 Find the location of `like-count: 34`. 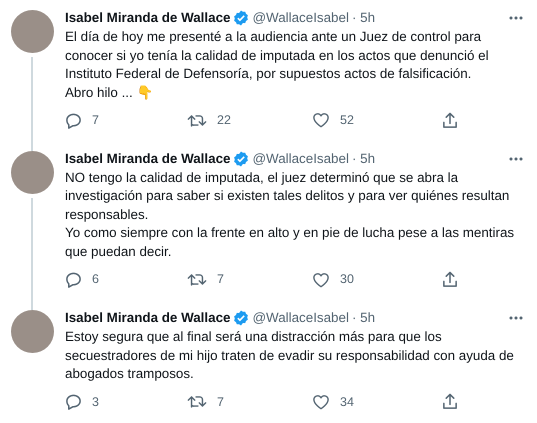

like-count: 34 is located at coordinates (347, 402).